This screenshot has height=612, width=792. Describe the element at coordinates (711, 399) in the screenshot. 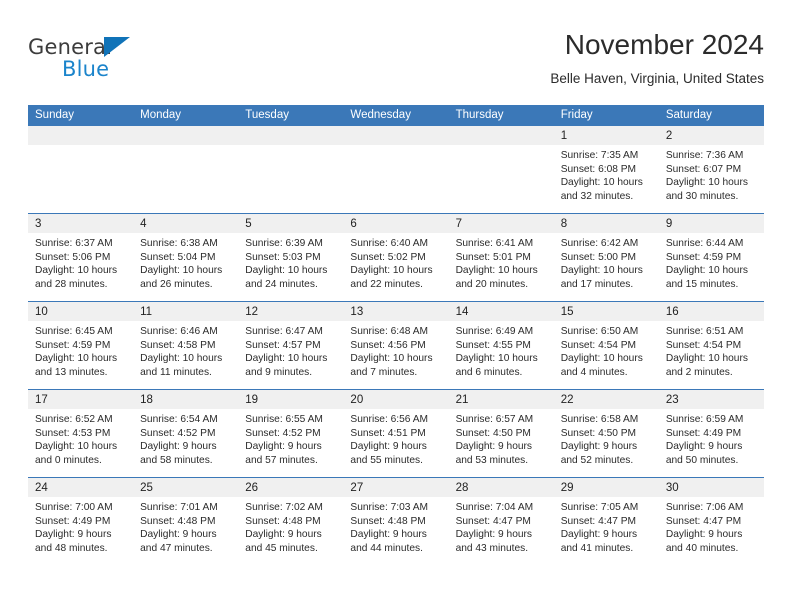

I see `day-number-band: 23` at that location.